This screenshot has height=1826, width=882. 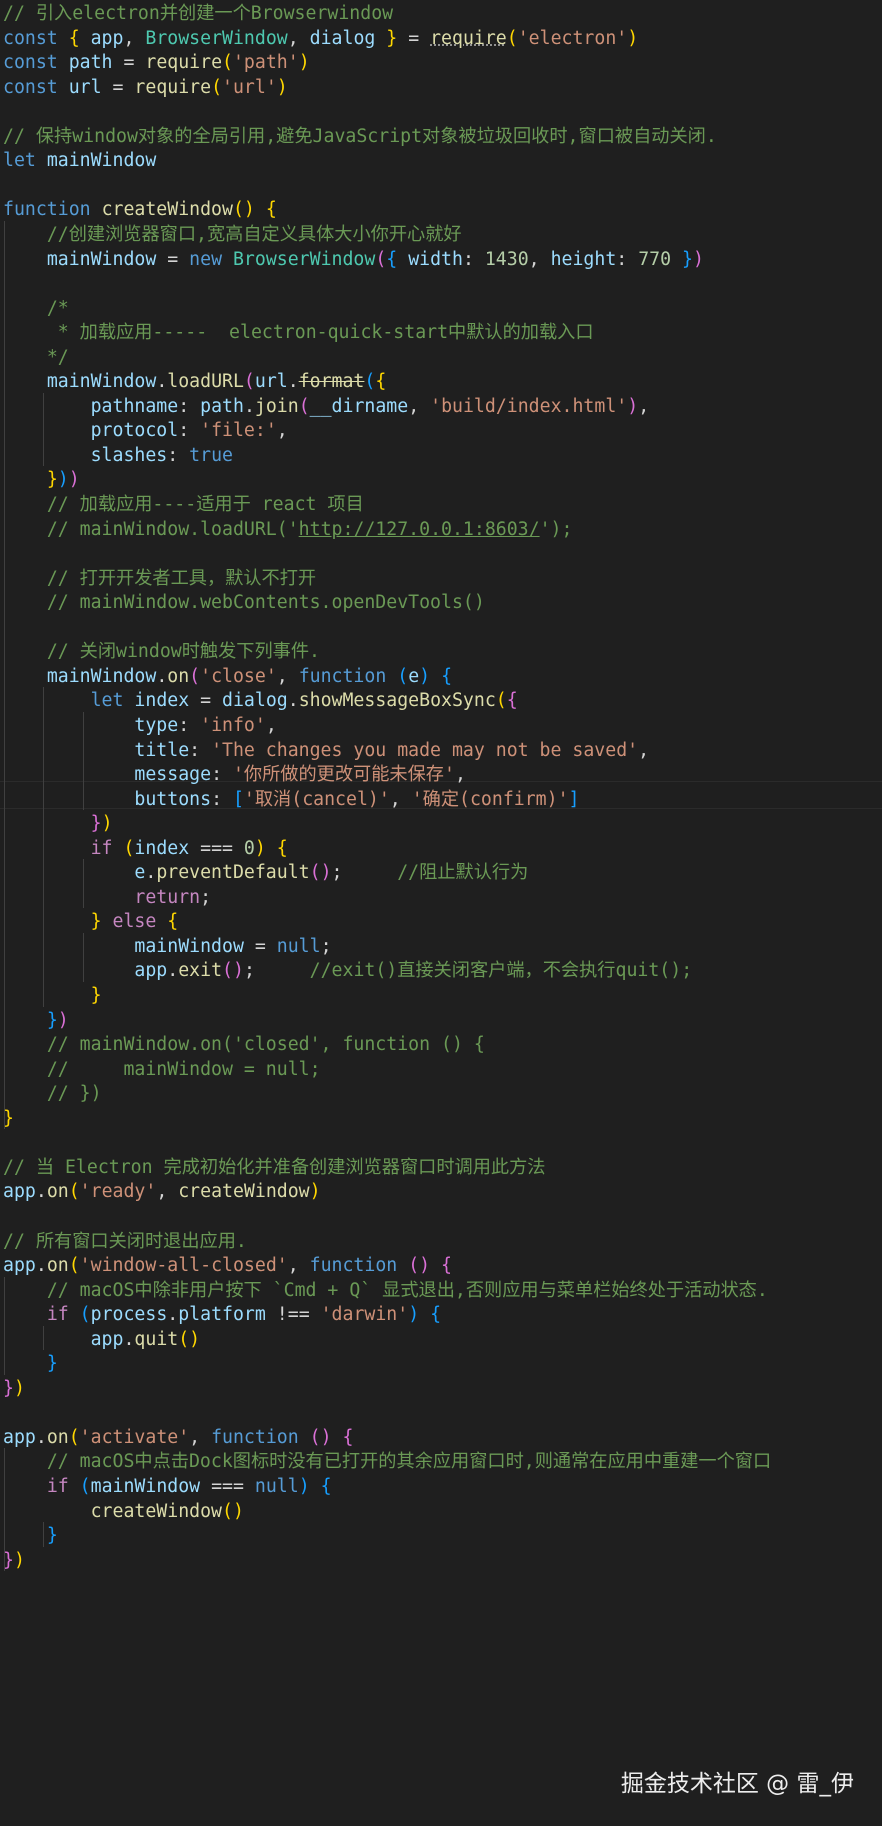 I want to click on code-token: // mainWindow.webContents.openDevTools(), so click(x=265, y=603).